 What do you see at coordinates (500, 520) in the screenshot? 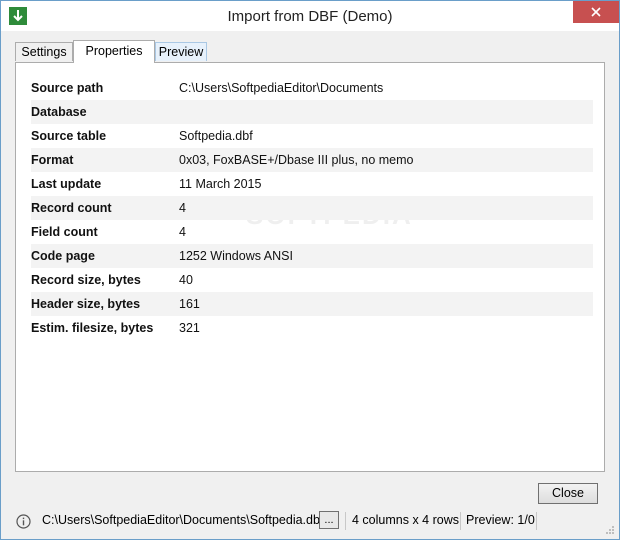
I see `status-preview: Preview: 1/0` at bounding box center [500, 520].